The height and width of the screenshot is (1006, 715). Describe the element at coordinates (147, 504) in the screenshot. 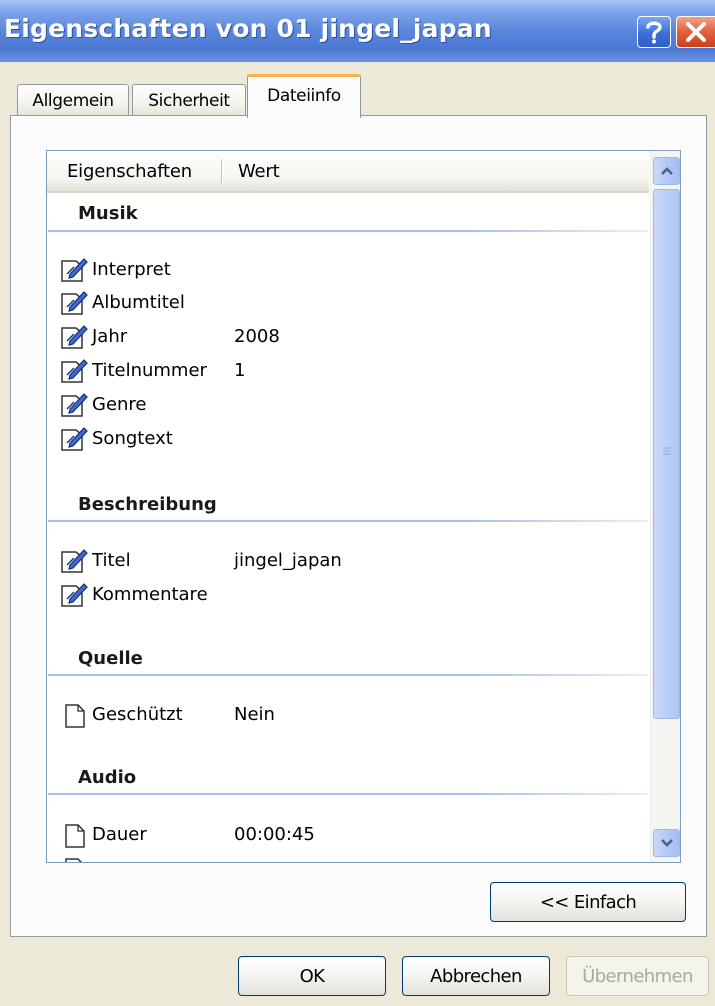

I see `group-title-beschreibung: Beschreibung` at that location.